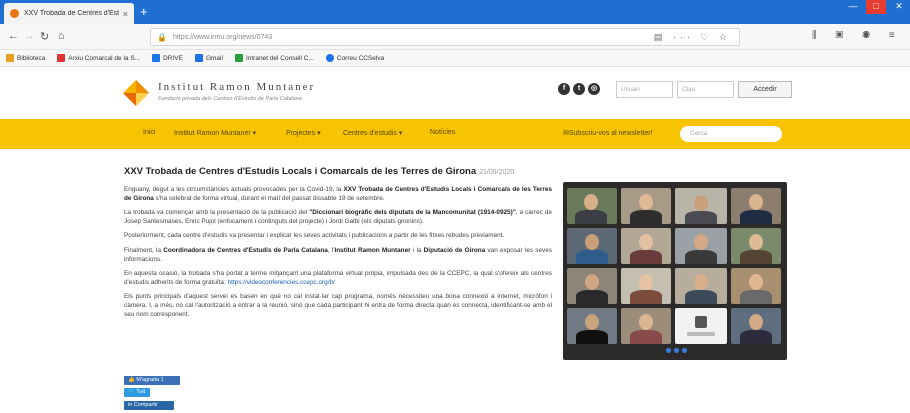 The height and width of the screenshot is (413, 910). I want to click on page-actions-icon: ▤ ··· ♡ ☆, so click(692, 37).